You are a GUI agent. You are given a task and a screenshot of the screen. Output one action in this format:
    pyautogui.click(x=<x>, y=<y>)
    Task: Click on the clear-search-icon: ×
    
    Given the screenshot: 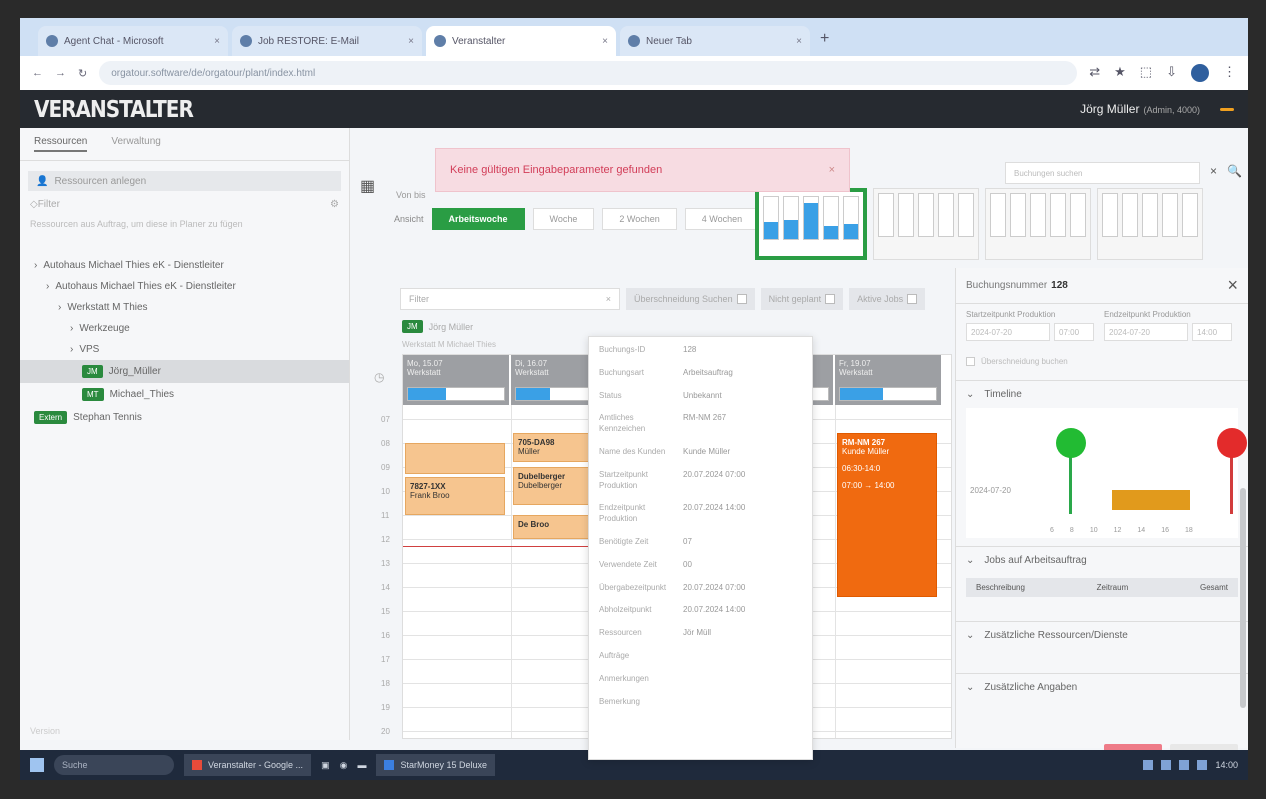 What is the action you would take?
    pyautogui.click(x=1213, y=171)
    